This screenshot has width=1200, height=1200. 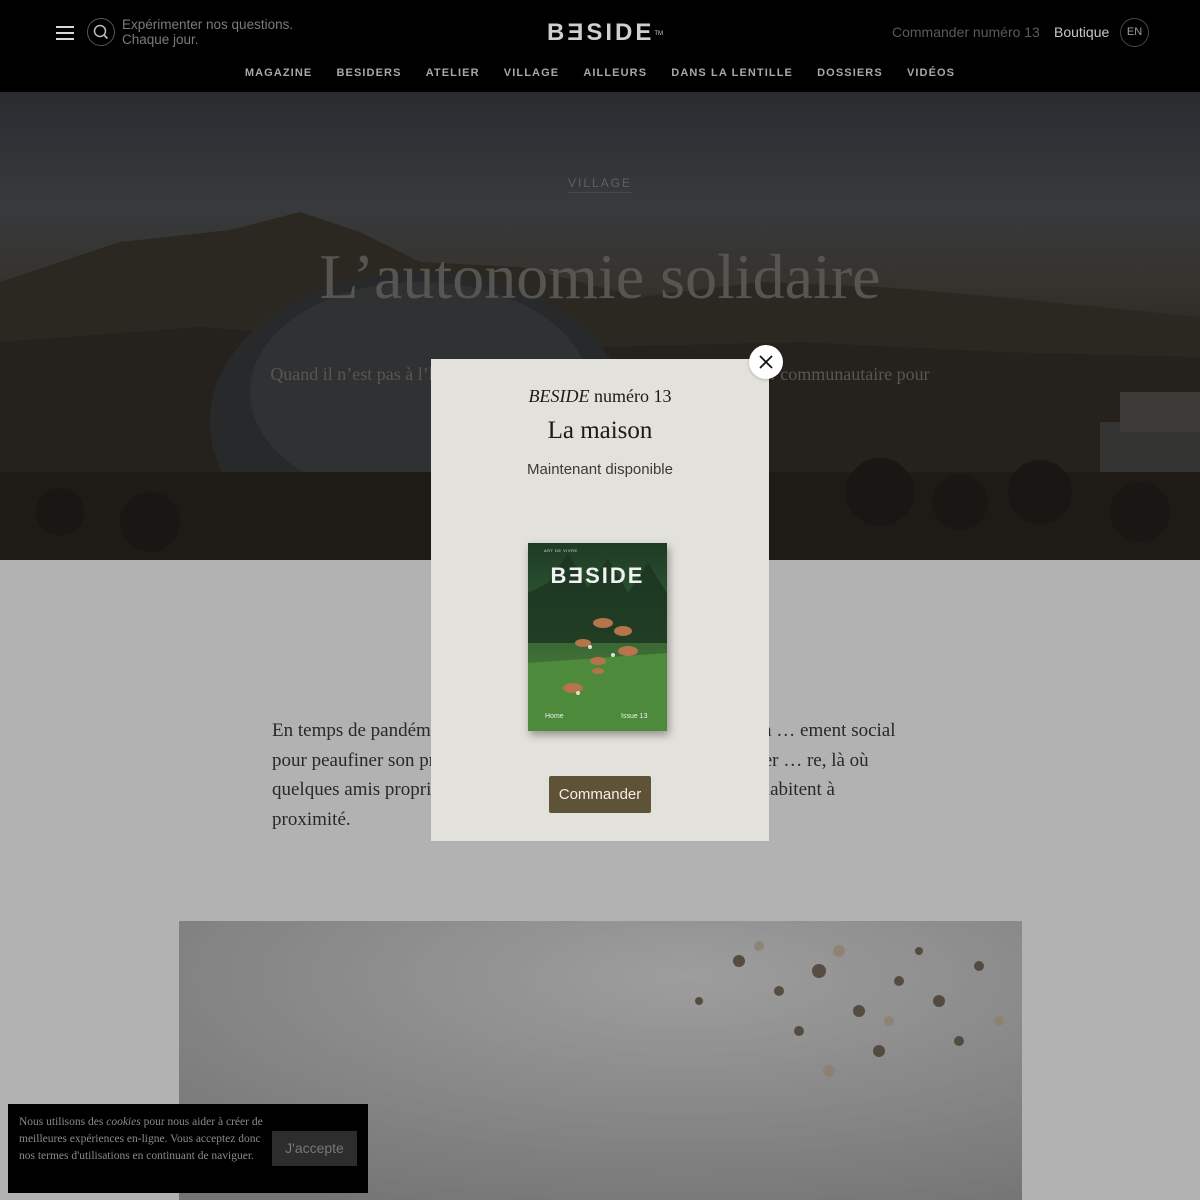 I want to click on nav-item-ailleurs: AILLEURS, so click(x=615, y=73).